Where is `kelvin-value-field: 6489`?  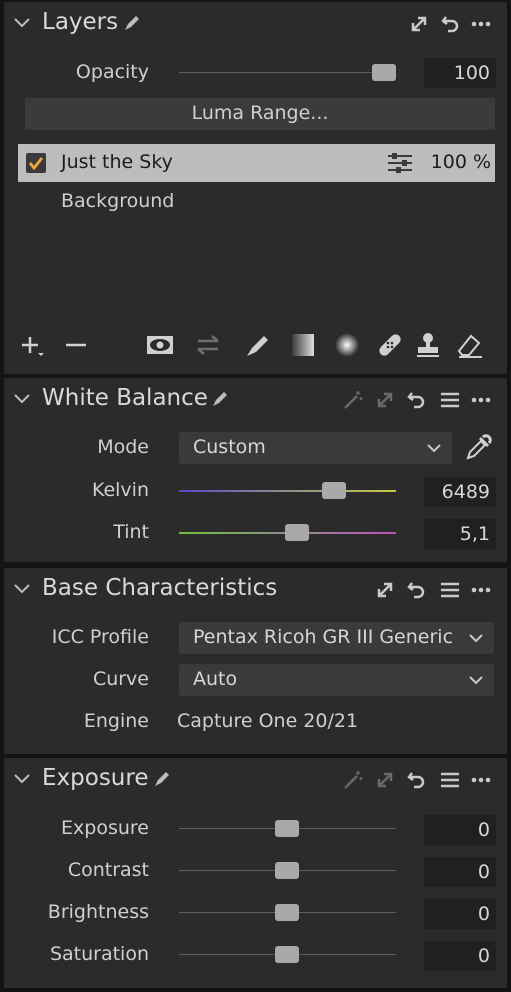 kelvin-value-field: 6489 is located at coordinates (460, 492).